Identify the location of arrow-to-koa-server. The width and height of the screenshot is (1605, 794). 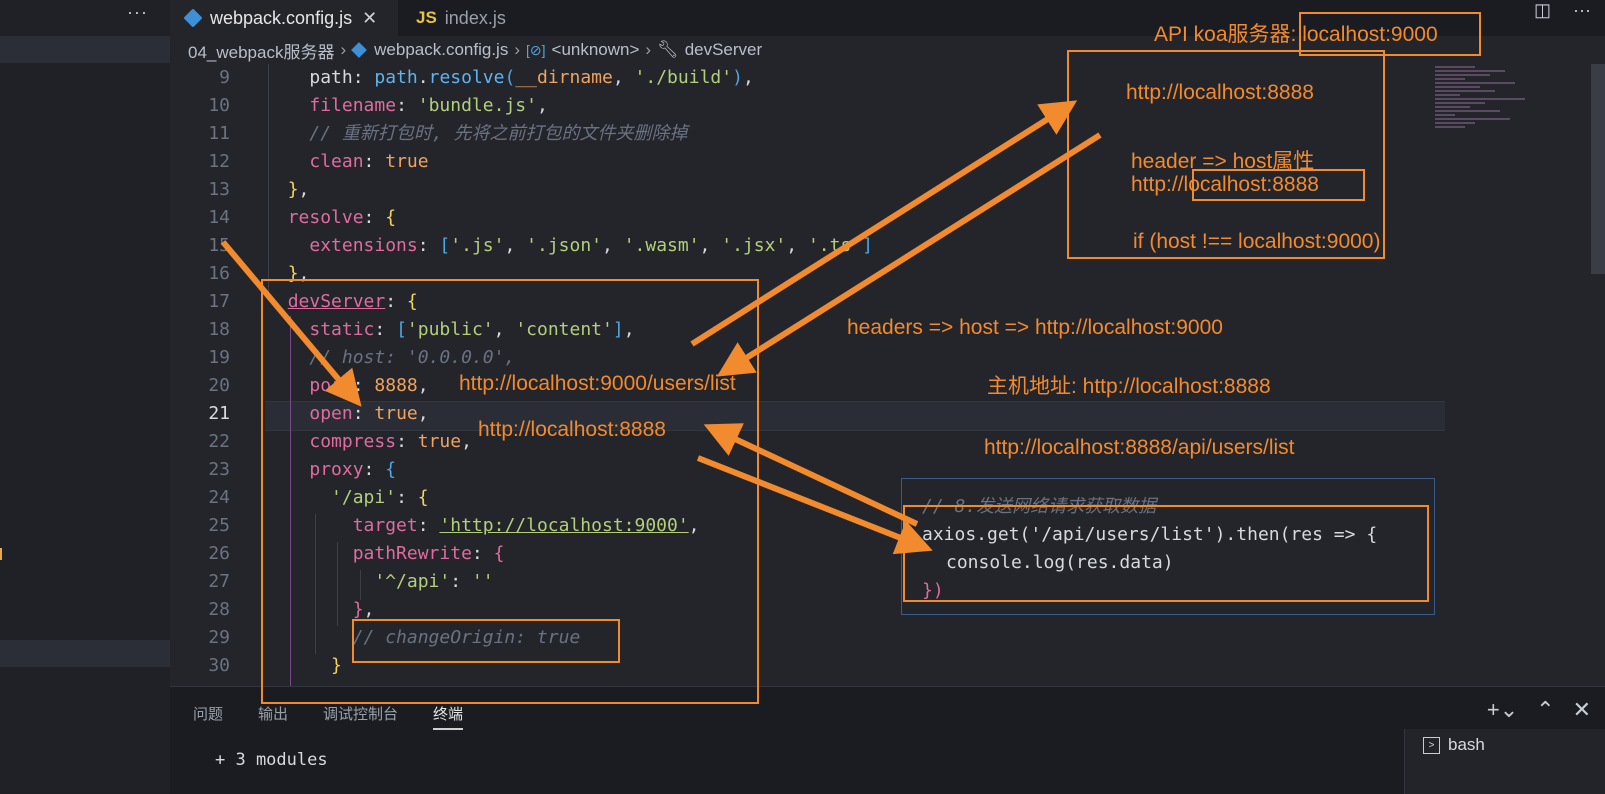
(884, 223).